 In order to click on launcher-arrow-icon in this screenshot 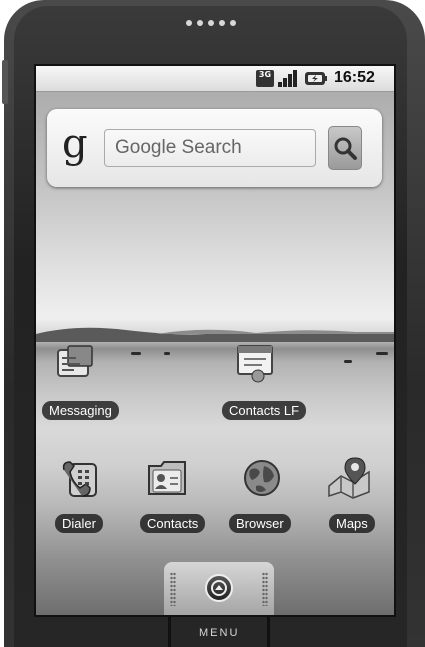, I will do `click(219, 588)`.